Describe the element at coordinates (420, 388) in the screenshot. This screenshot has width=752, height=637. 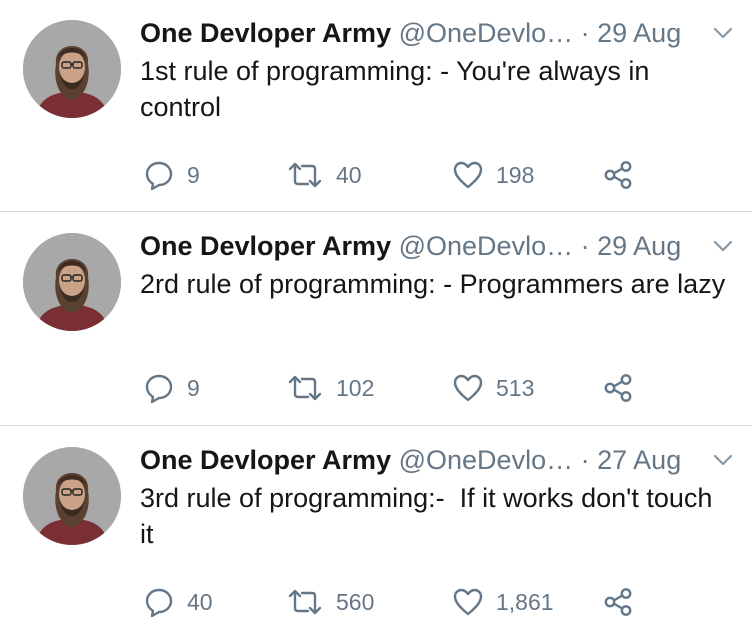
I see `tweet-actions: 9 102 513` at that location.